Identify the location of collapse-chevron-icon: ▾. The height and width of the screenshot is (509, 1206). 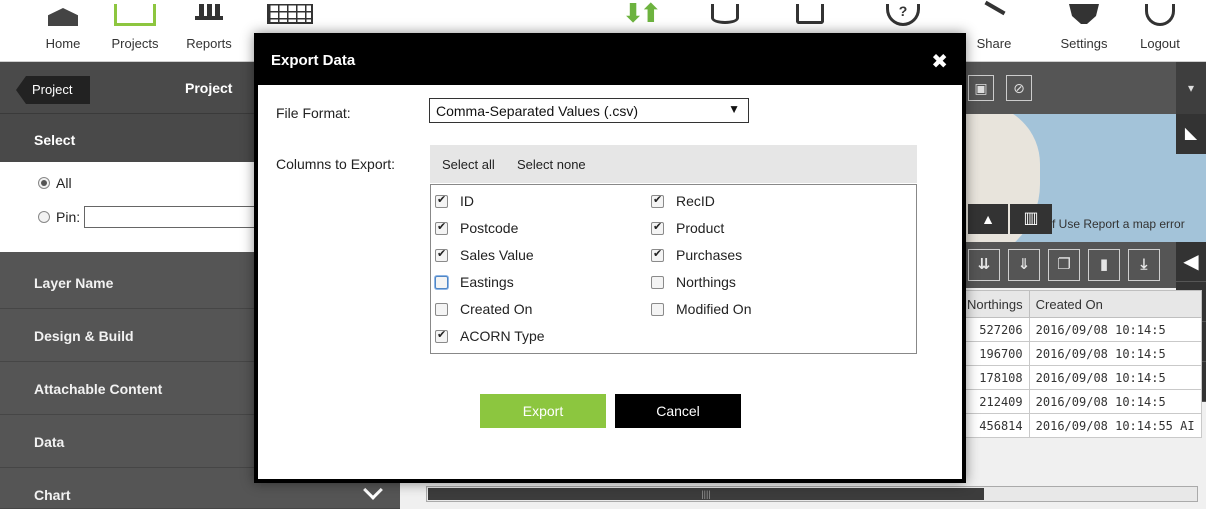
(1191, 88).